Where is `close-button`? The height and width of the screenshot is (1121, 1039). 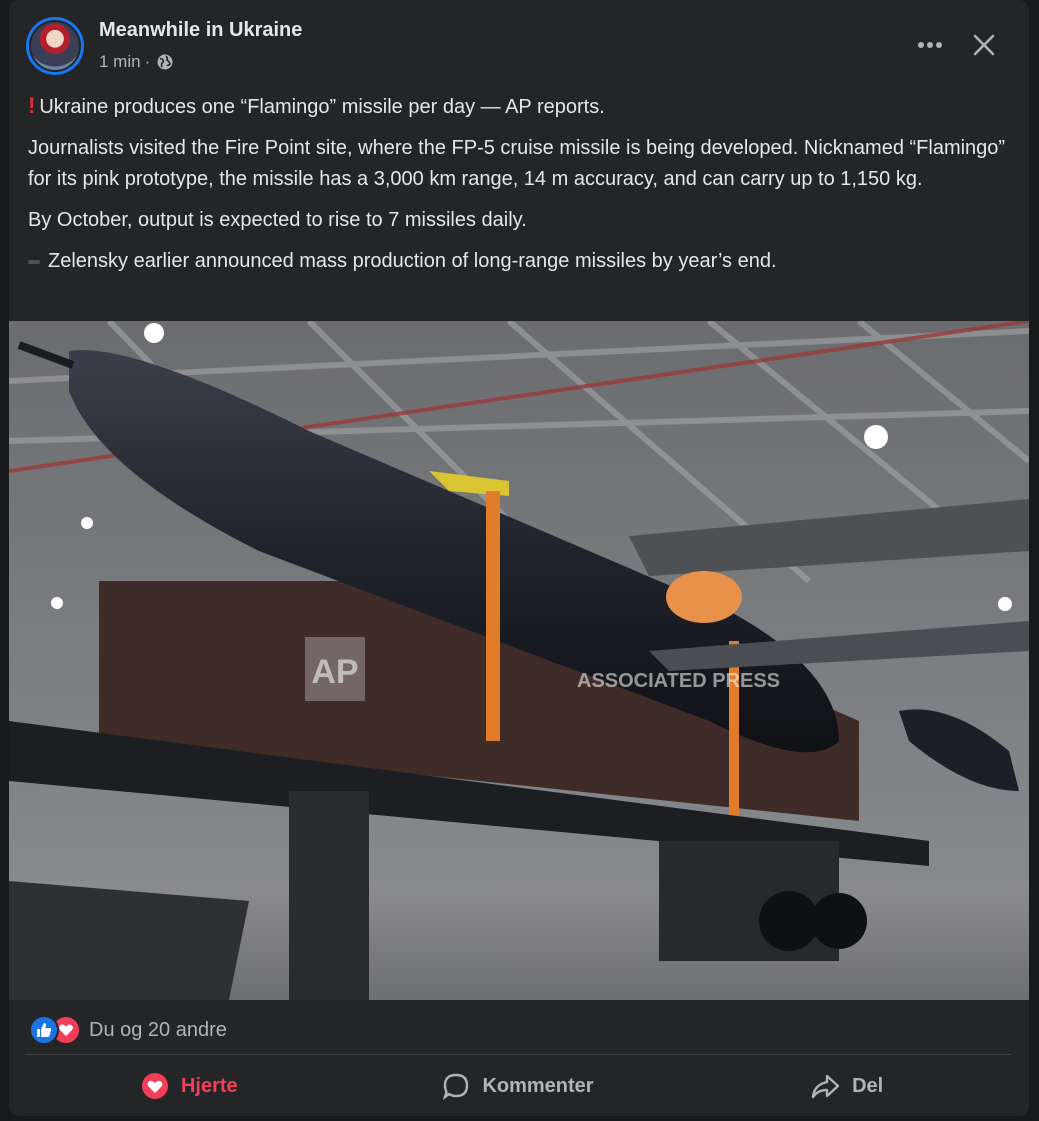
close-button is located at coordinates (984, 45).